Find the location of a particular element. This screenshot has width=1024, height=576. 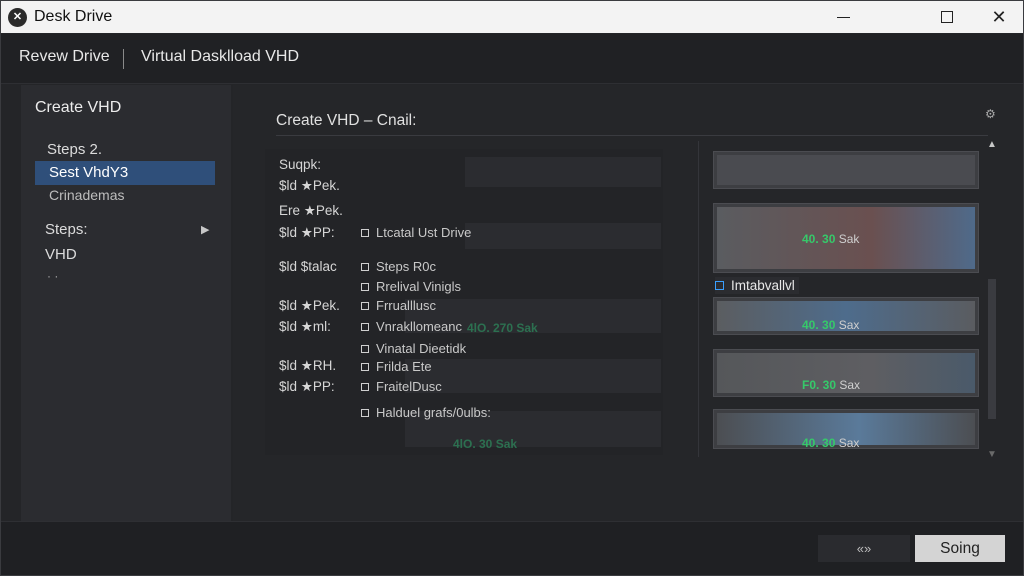

scroll-thumb is located at coordinates (992, 349).